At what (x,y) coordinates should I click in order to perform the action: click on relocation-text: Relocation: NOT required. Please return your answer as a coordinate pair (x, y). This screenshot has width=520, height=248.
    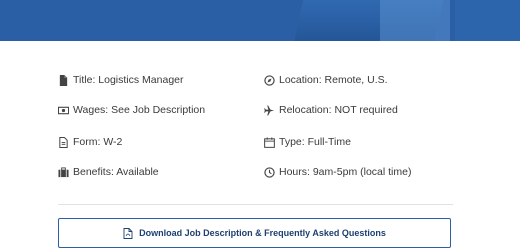
    Looking at the image, I should click on (338, 110).